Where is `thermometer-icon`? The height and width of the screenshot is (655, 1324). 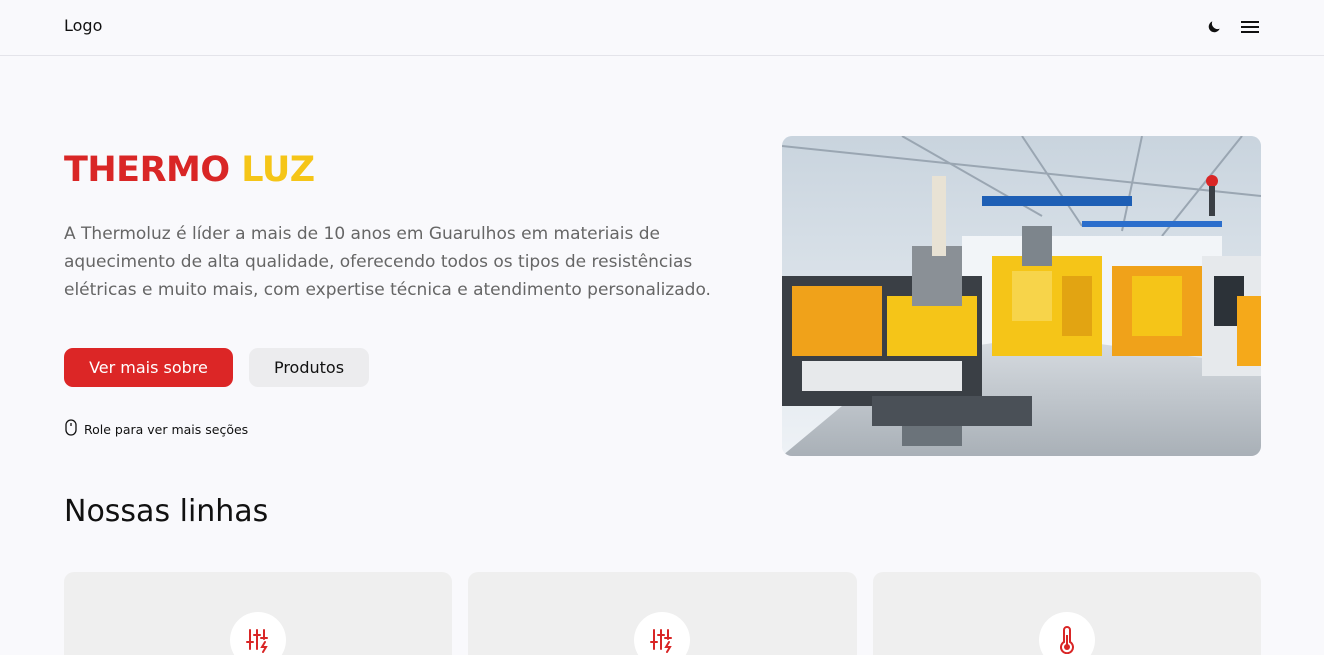 thermometer-icon is located at coordinates (1067, 633).